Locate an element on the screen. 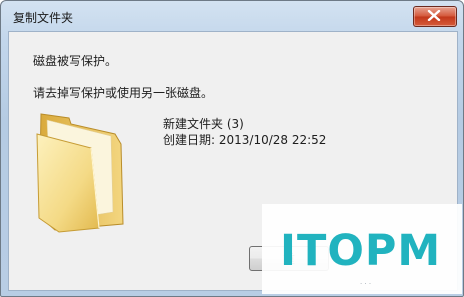 This screenshot has width=464, height=297. file-created-date: 创建日期: 2013/10/28 22:52 is located at coordinates (245, 140).